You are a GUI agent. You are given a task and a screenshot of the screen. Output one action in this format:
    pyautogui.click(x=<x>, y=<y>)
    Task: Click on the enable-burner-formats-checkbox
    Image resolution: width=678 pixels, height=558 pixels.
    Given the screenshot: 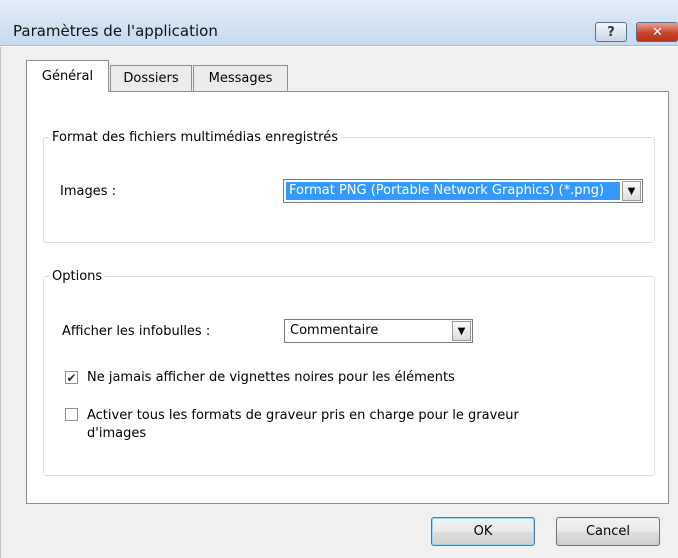 What is the action you would take?
    pyautogui.click(x=71, y=414)
    